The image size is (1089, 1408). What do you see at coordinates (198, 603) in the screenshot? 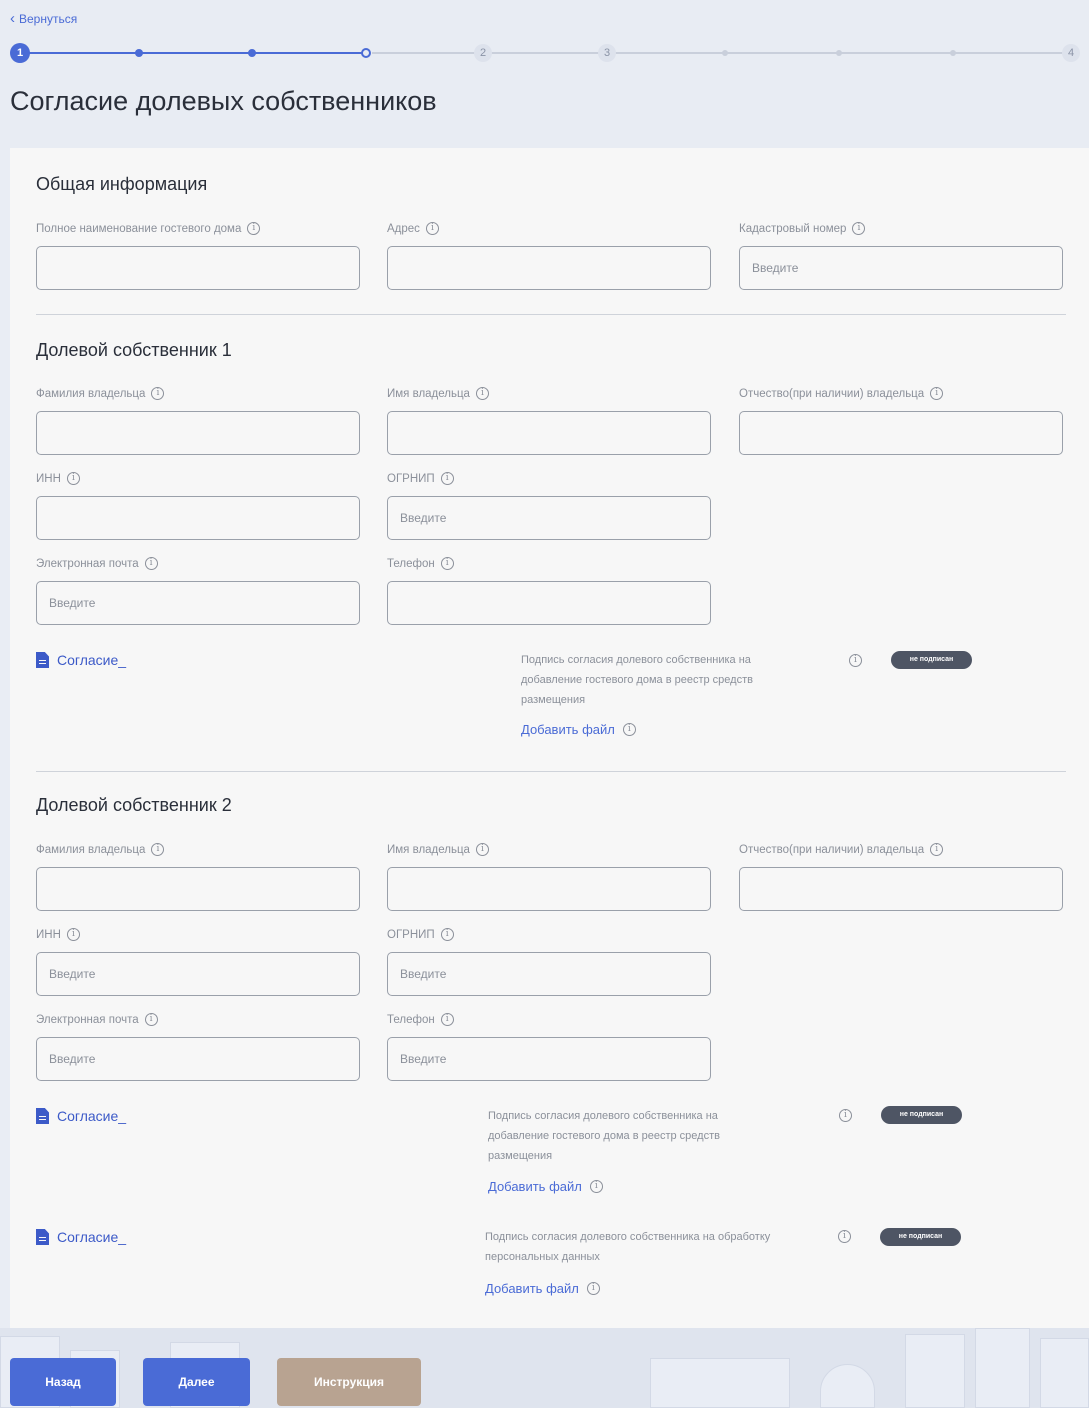
I see `owner1-email-input` at bounding box center [198, 603].